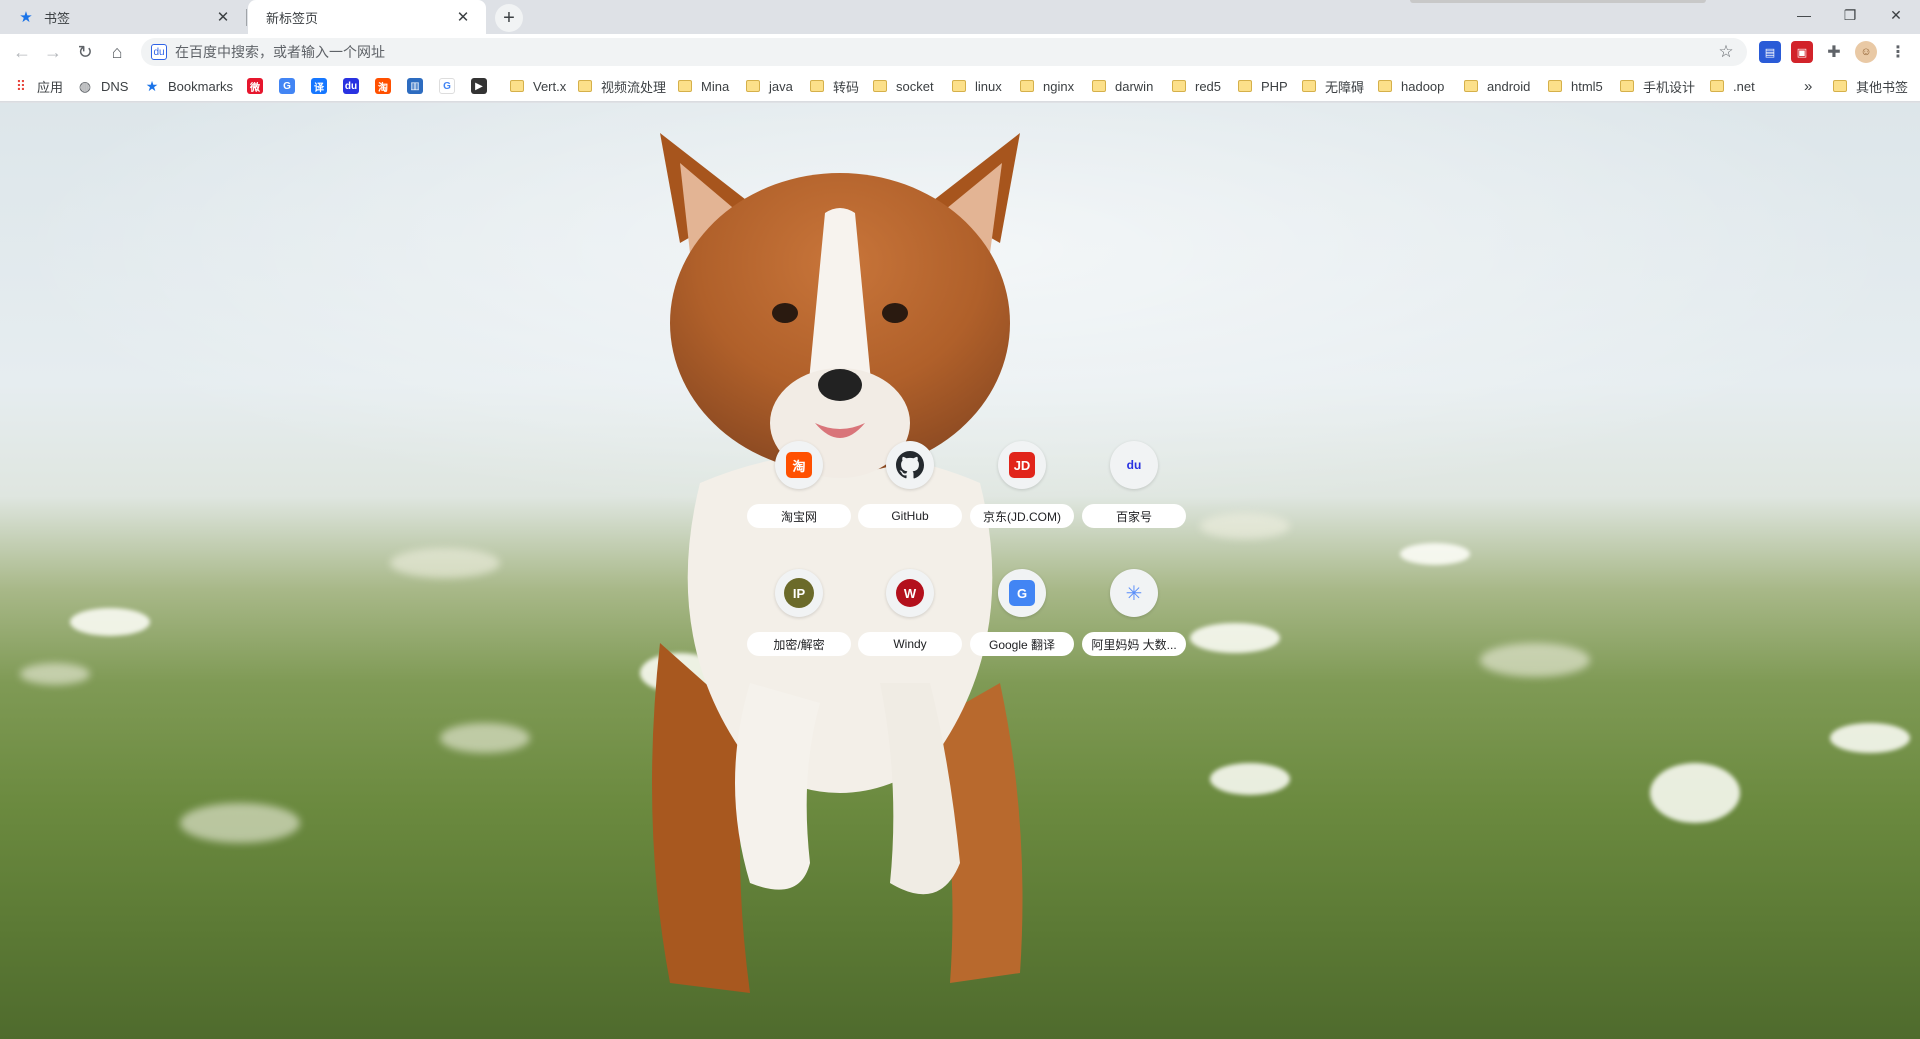 The image size is (1920, 1039). Describe the element at coordinates (799, 644) in the screenshot. I see `shortcut-label: 加密/解密` at that location.